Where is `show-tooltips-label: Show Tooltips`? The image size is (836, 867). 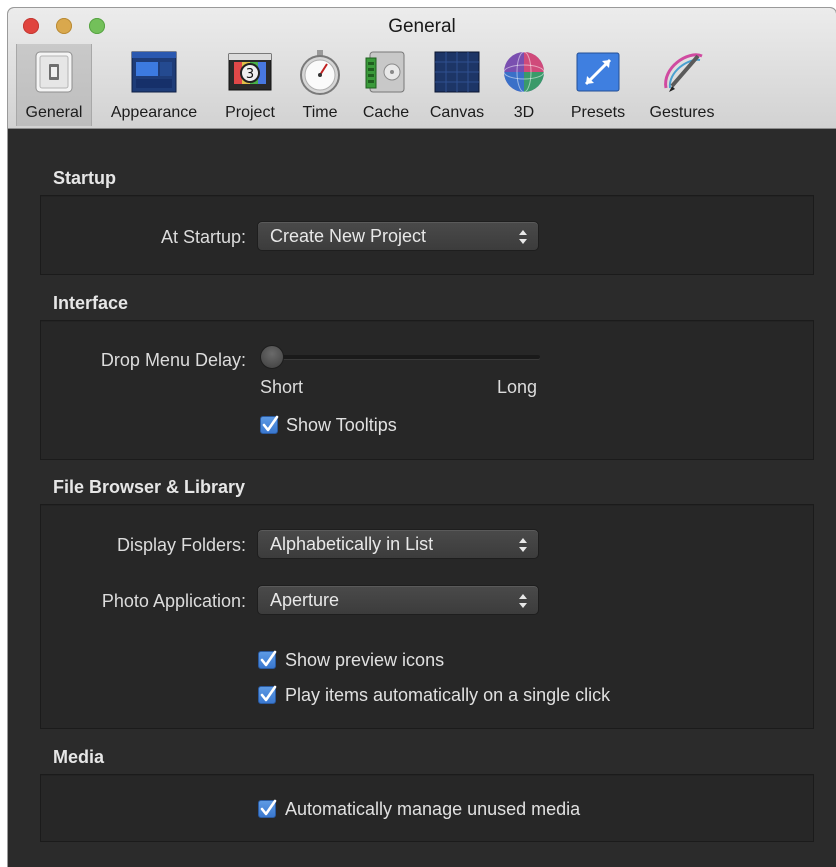
show-tooltips-label: Show Tooltips is located at coordinates (341, 425).